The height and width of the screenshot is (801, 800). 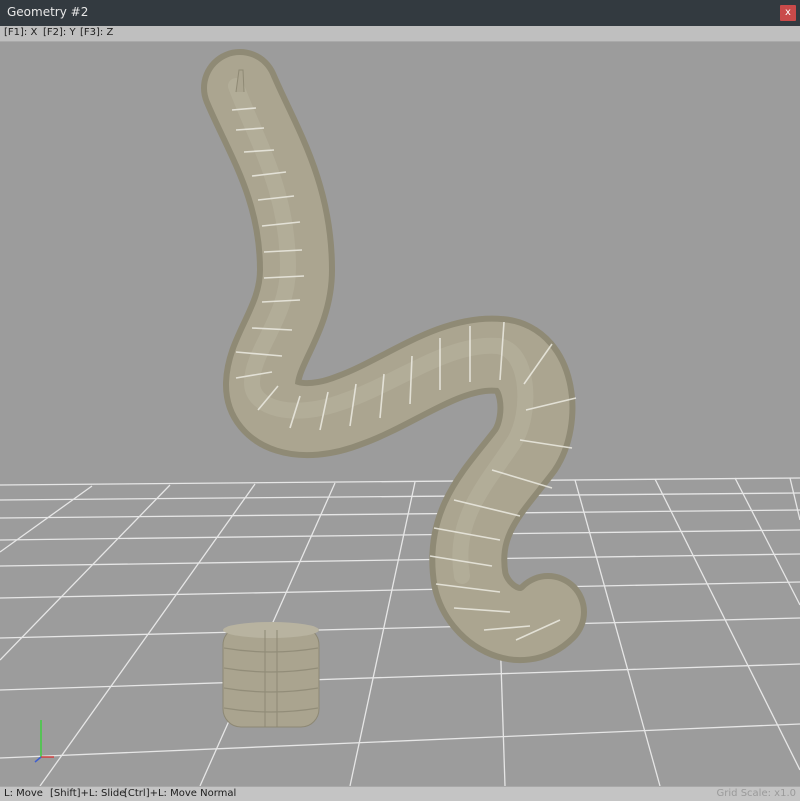 I want to click on axis-y-shortcut: [F2]: Y, so click(x=59, y=32).